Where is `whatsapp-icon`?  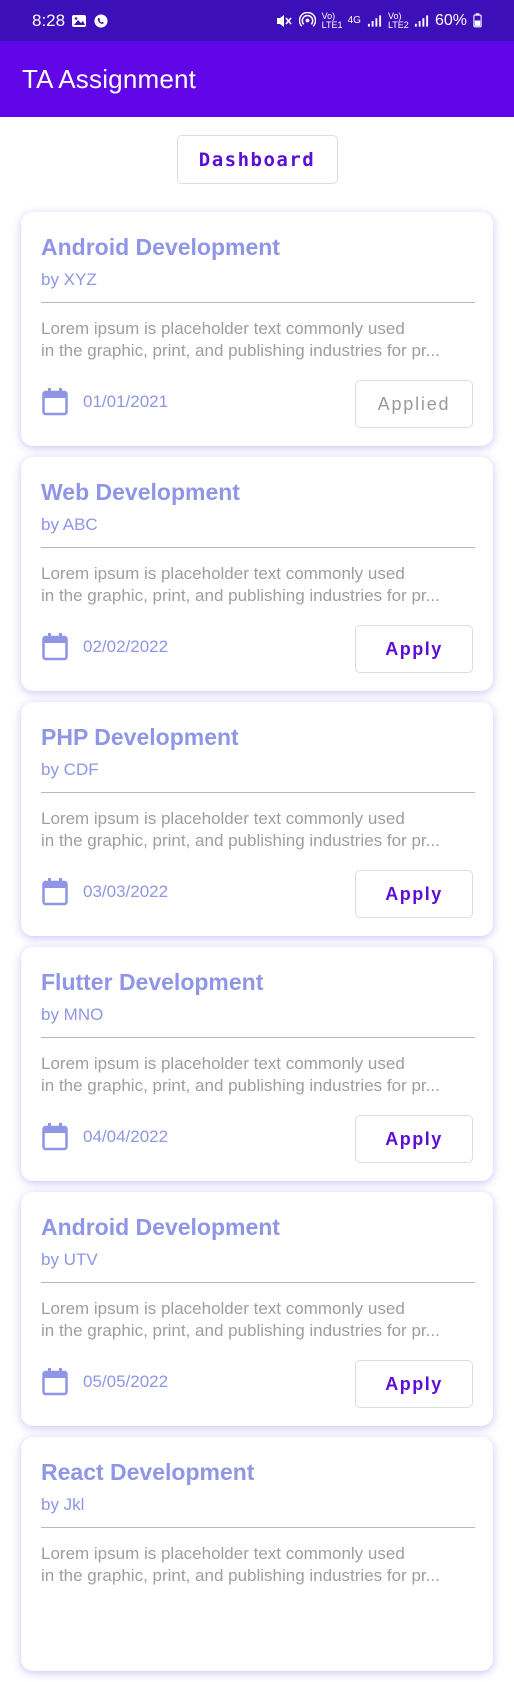 whatsapp-icon is located at coordinates (101, 20).